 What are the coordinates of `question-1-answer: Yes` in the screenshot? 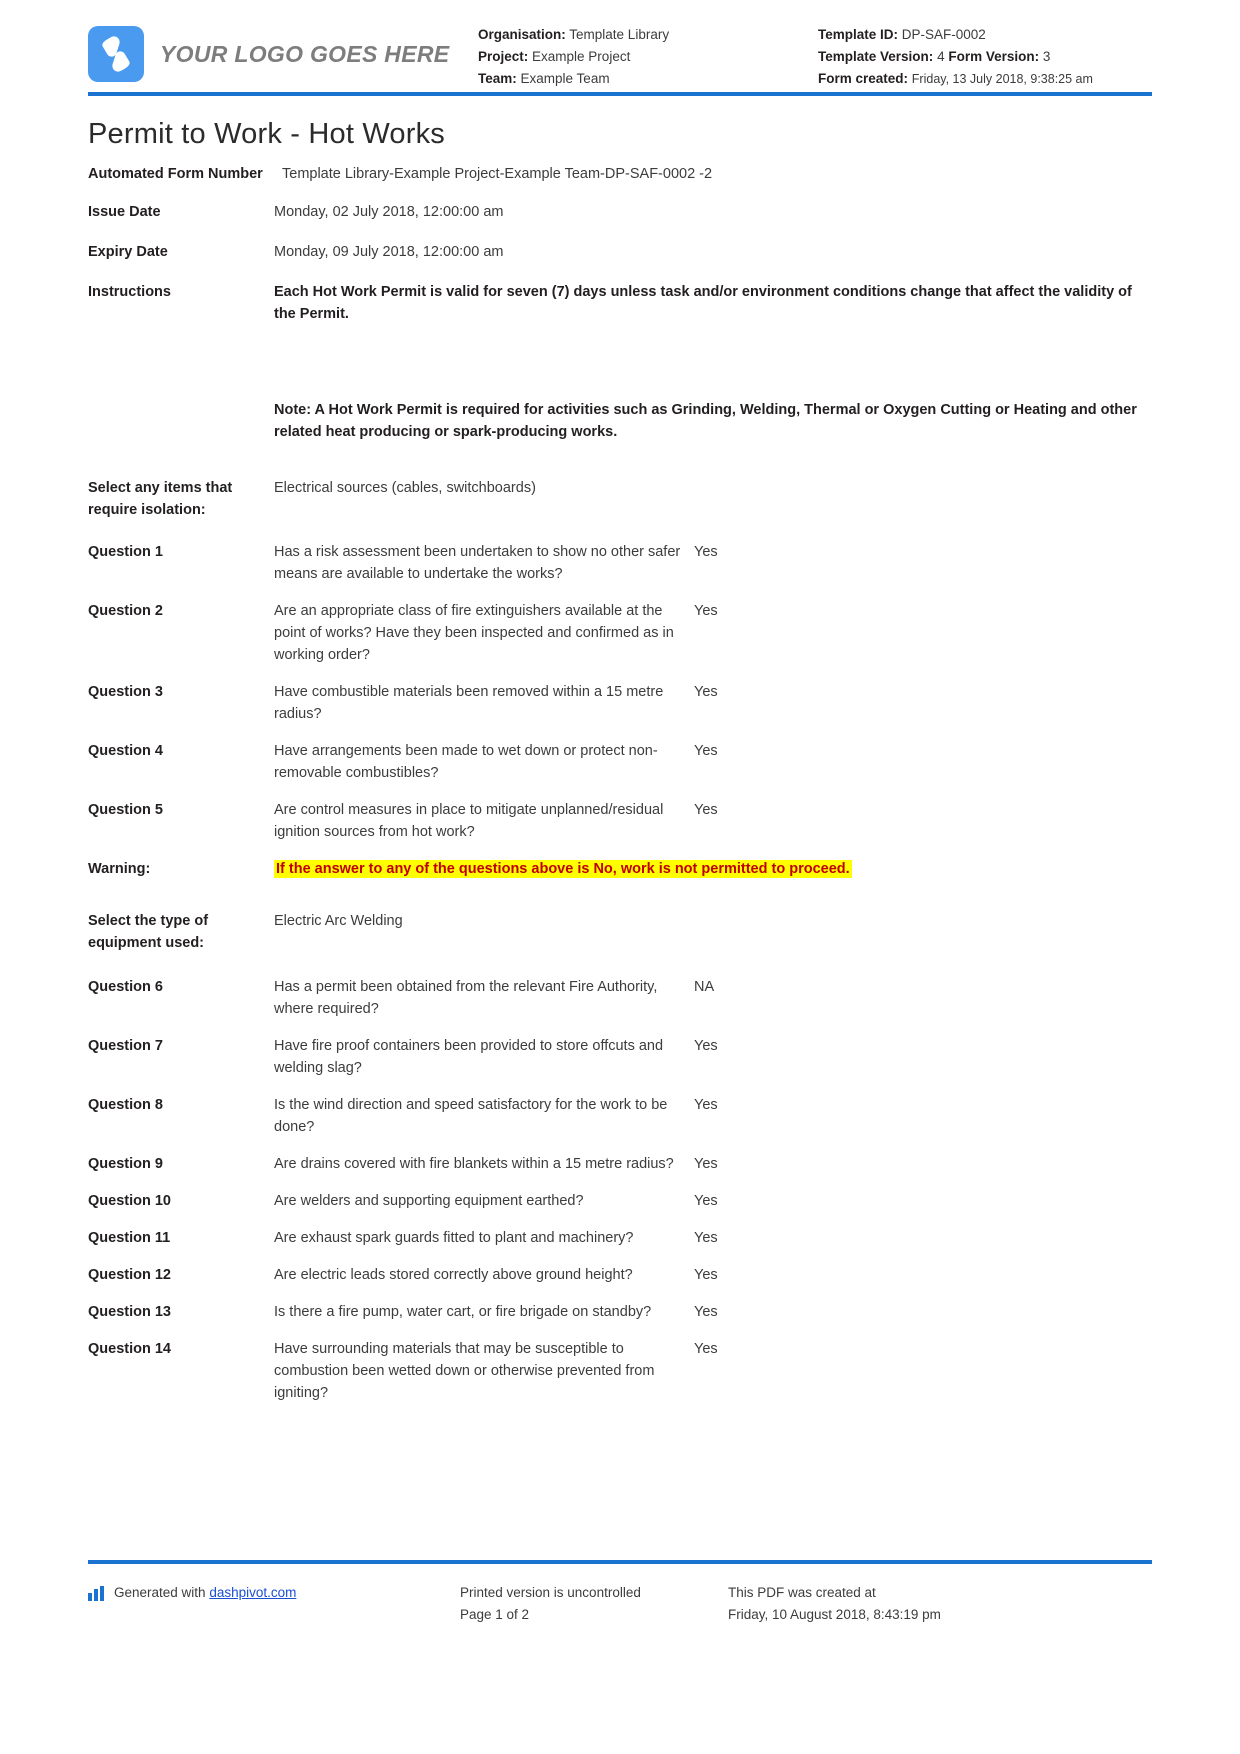 It's located at (706, 552).